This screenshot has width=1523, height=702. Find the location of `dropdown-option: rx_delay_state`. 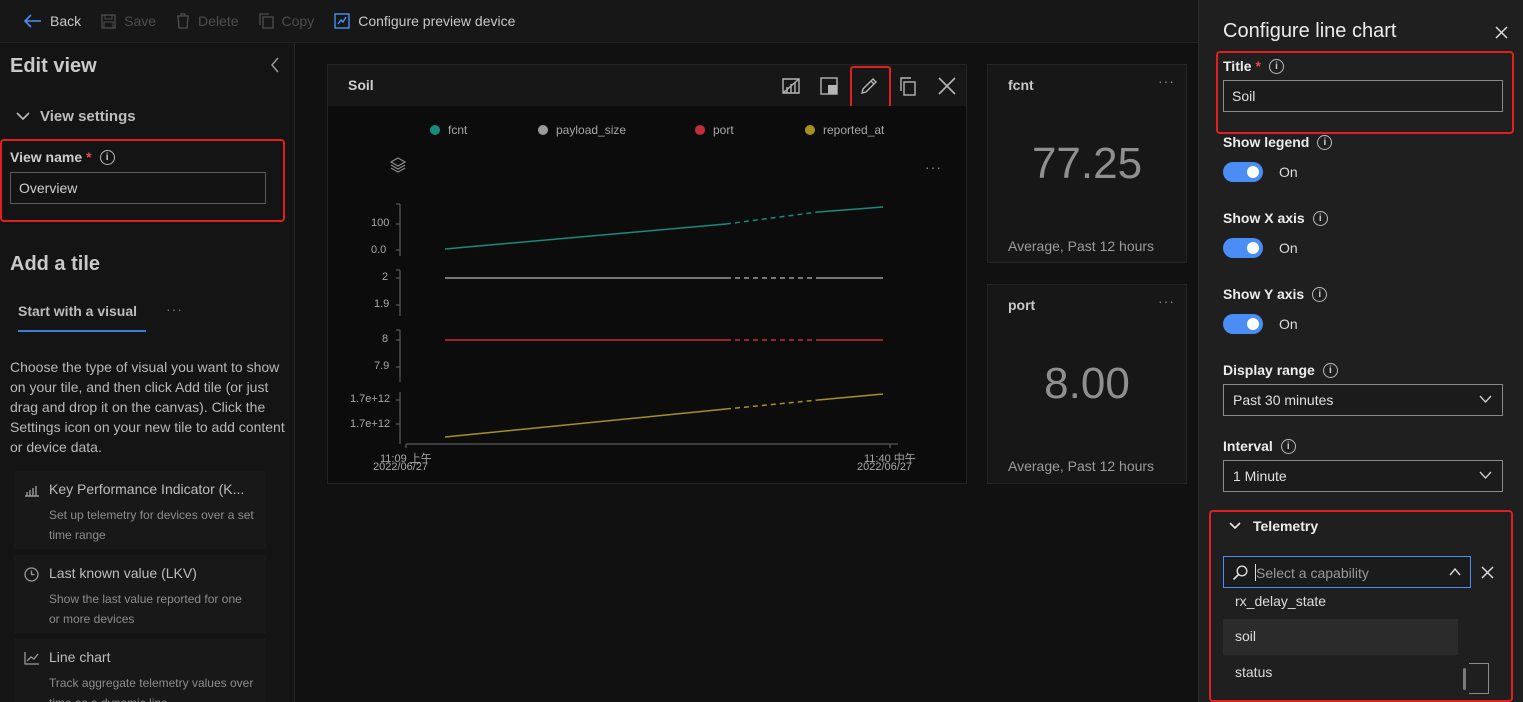

dropdown-option: rx_delay_state is located at coordinates (1340, 602).